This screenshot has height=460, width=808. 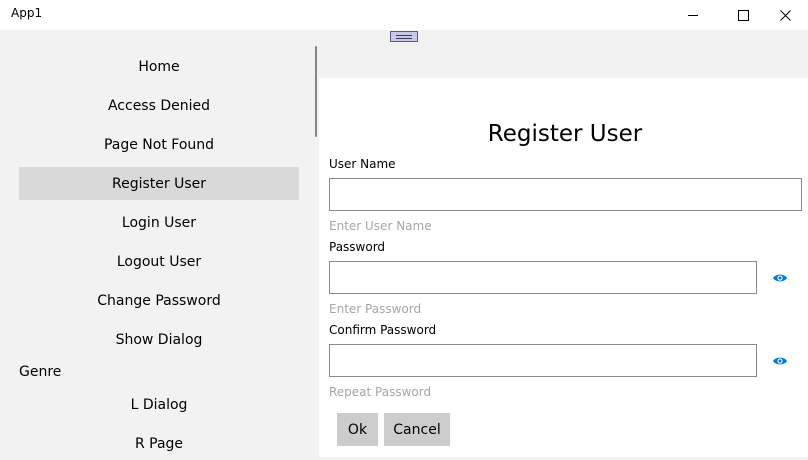 I want to click on username-input, so click(x=565, y=194).